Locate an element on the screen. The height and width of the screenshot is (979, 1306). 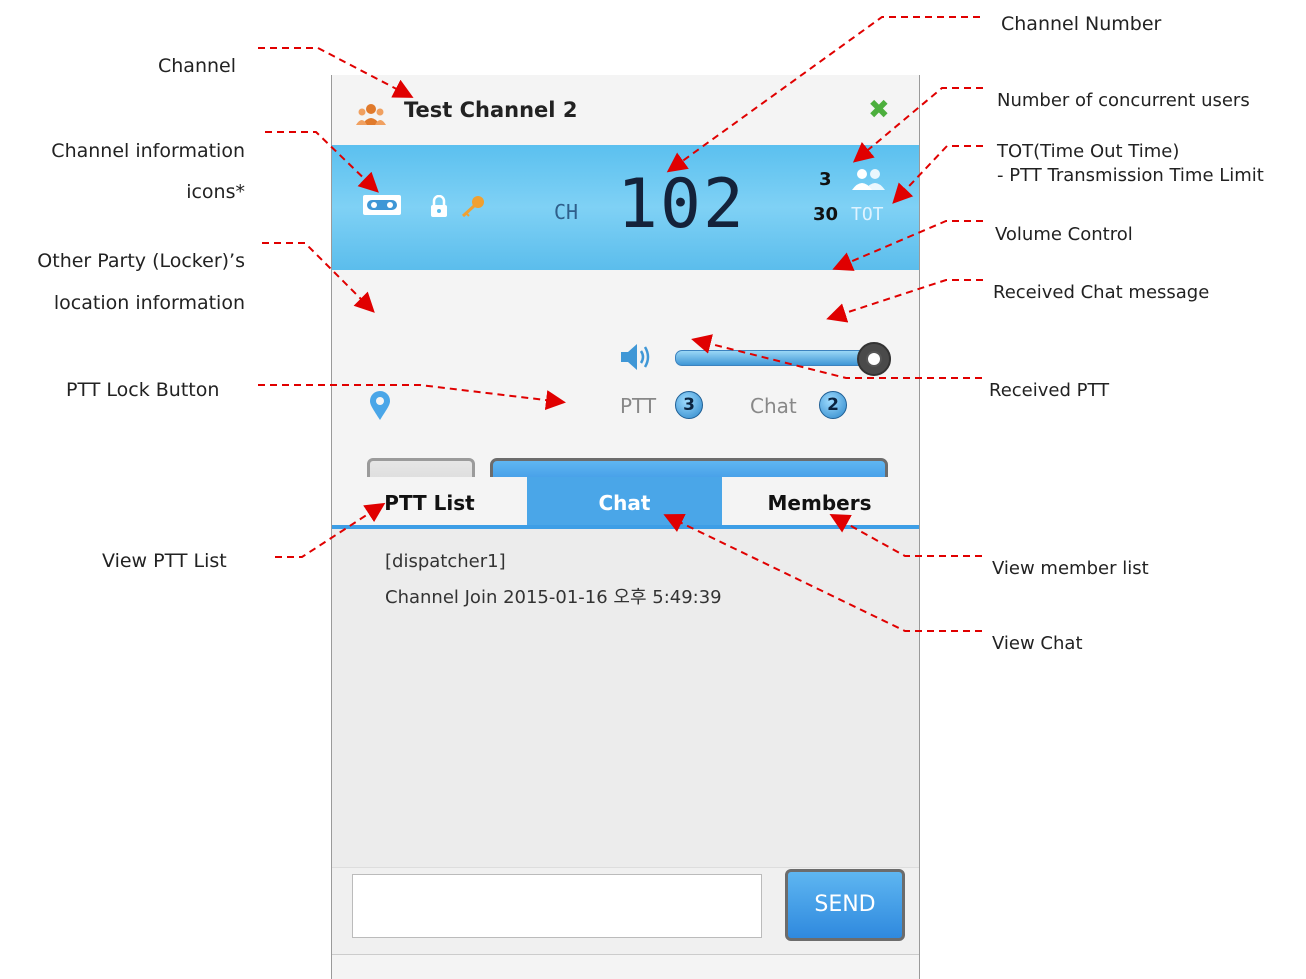
annotation-view-chat: View Chat is located at coordinates (1037, 643).